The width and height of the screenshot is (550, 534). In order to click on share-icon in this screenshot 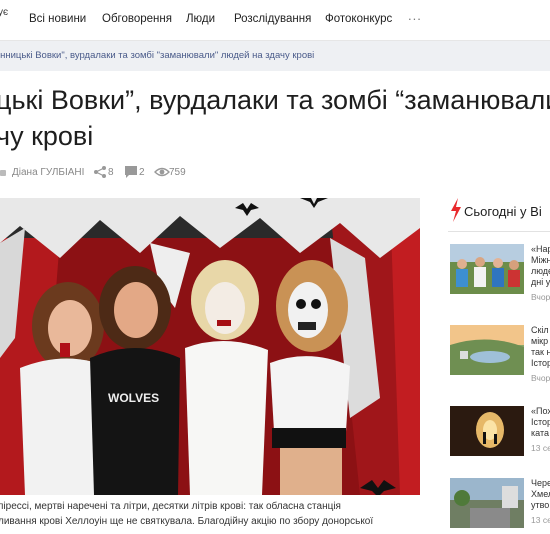, I will do `click(100, 172)`.